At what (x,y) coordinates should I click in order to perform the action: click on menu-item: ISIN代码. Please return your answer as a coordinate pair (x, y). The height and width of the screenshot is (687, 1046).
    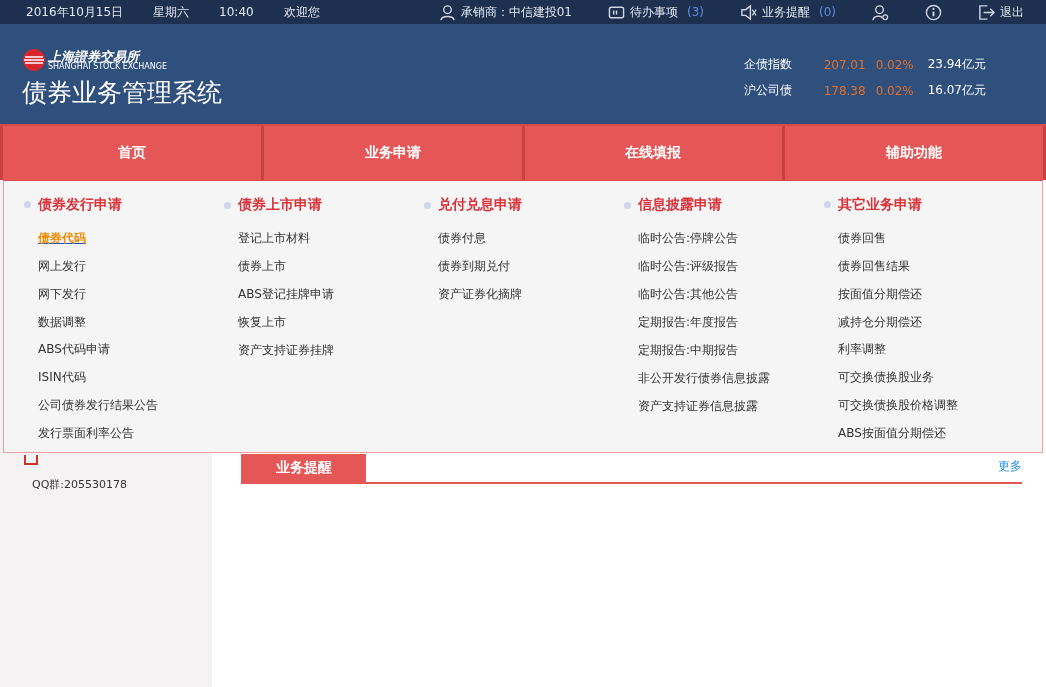
    Looking at the image, I should click on (62, 382).